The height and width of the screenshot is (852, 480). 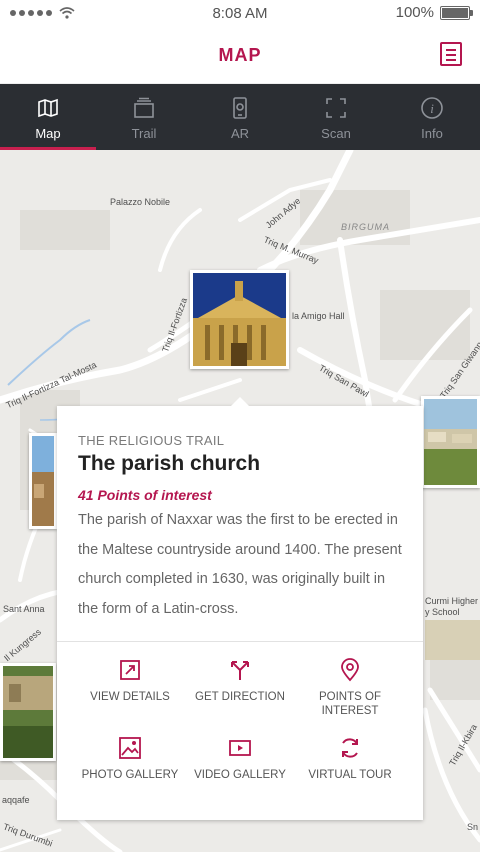 What do you see at coordinates (473, 827) in the screenshot?
I see `map-label: Sn` at bounding box center [473, 827].